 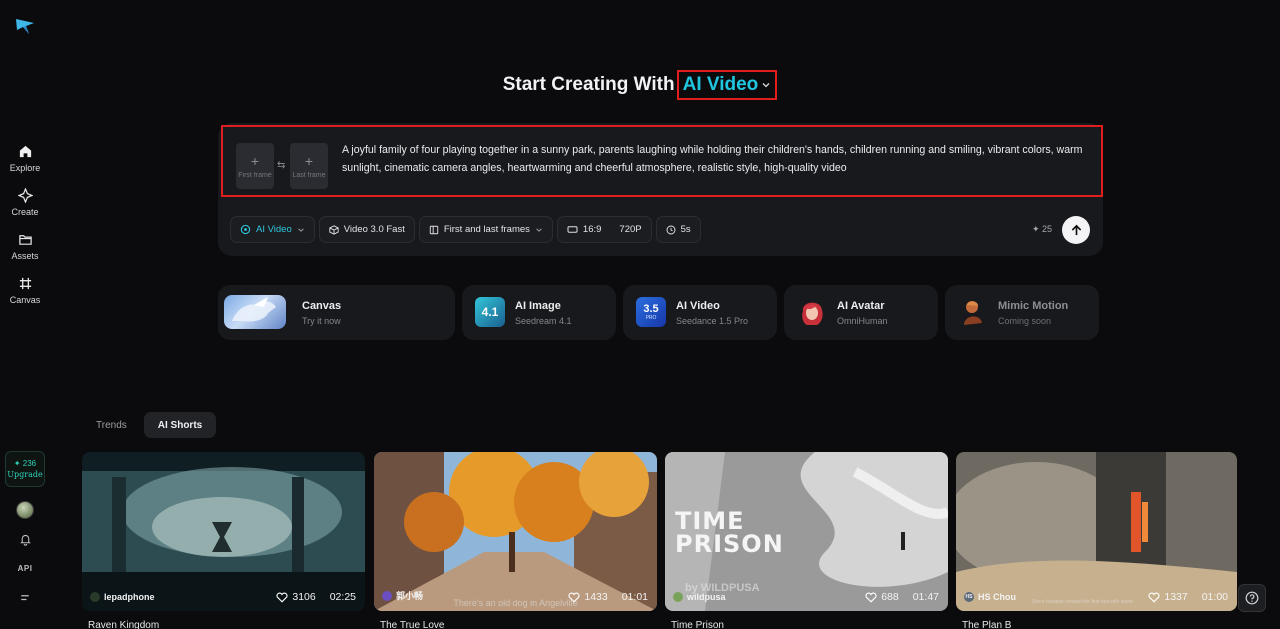 What do you see at coordinates (342, 597) in the screenshot?
I see `video-duration: 02:25` at bounding box center [342, 597].